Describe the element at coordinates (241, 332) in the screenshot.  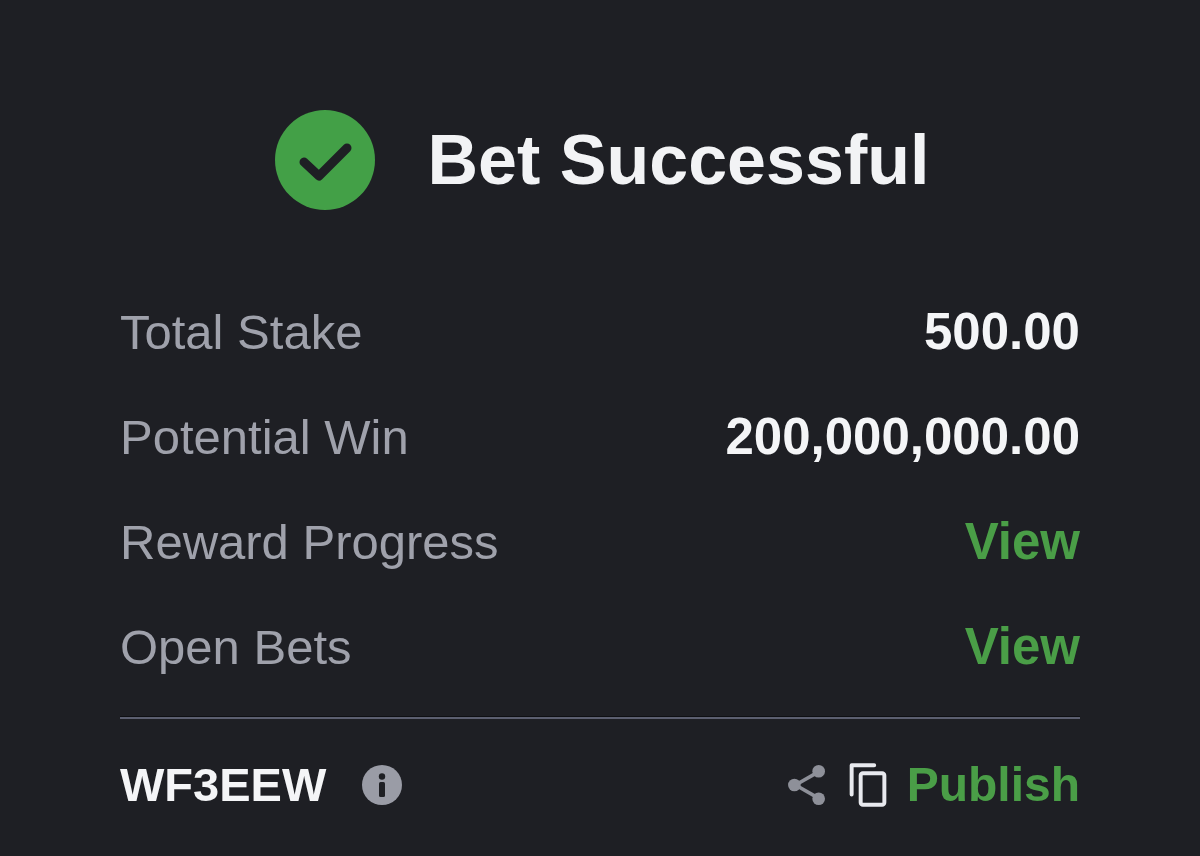
I see `summary-label: Total Stake` at that location.